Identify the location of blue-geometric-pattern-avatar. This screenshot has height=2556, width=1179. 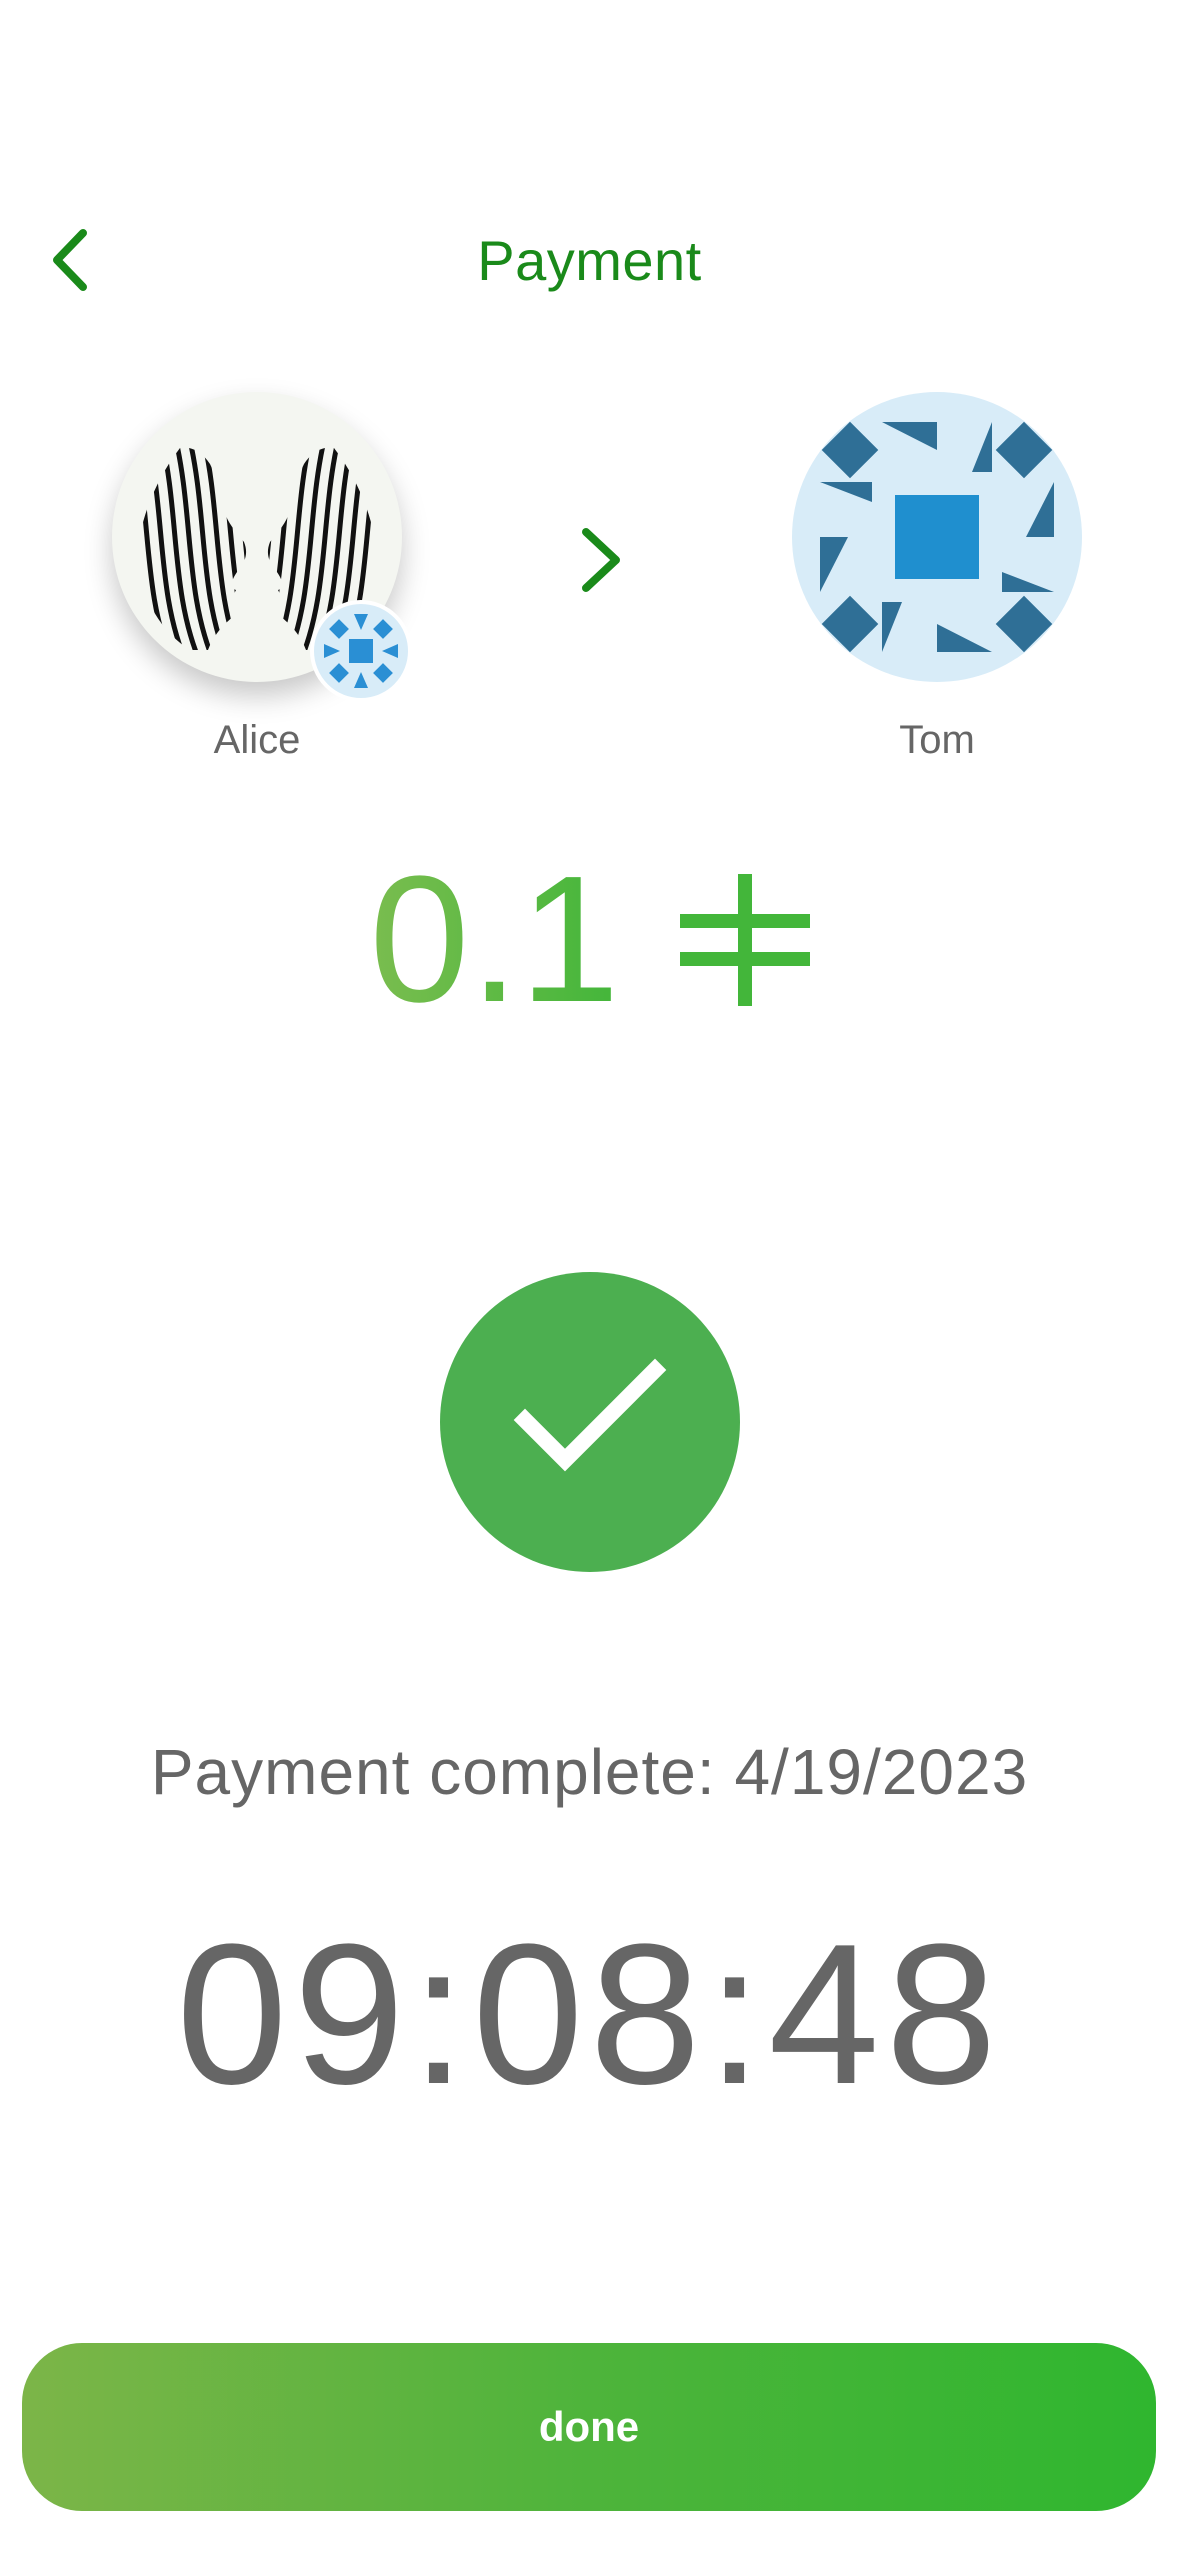
(937, 537).